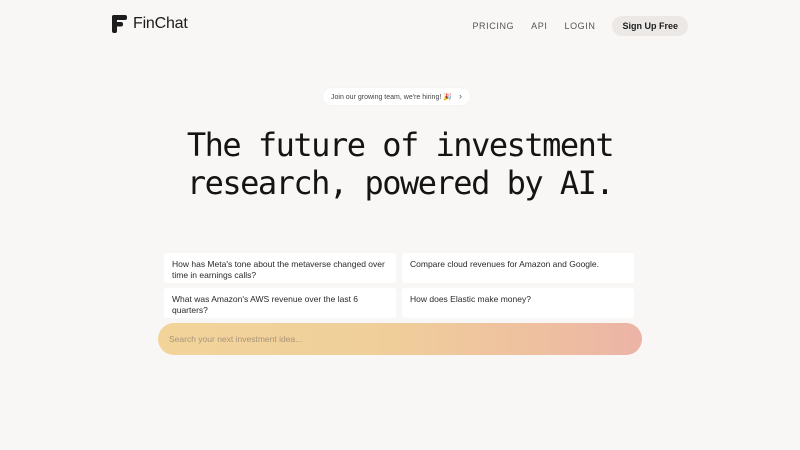 This screenshot has height=450, width=800. What do you see at coordinates (400, 339) in the screenshot?
I see `search-input` at bounding box center [400, 339].